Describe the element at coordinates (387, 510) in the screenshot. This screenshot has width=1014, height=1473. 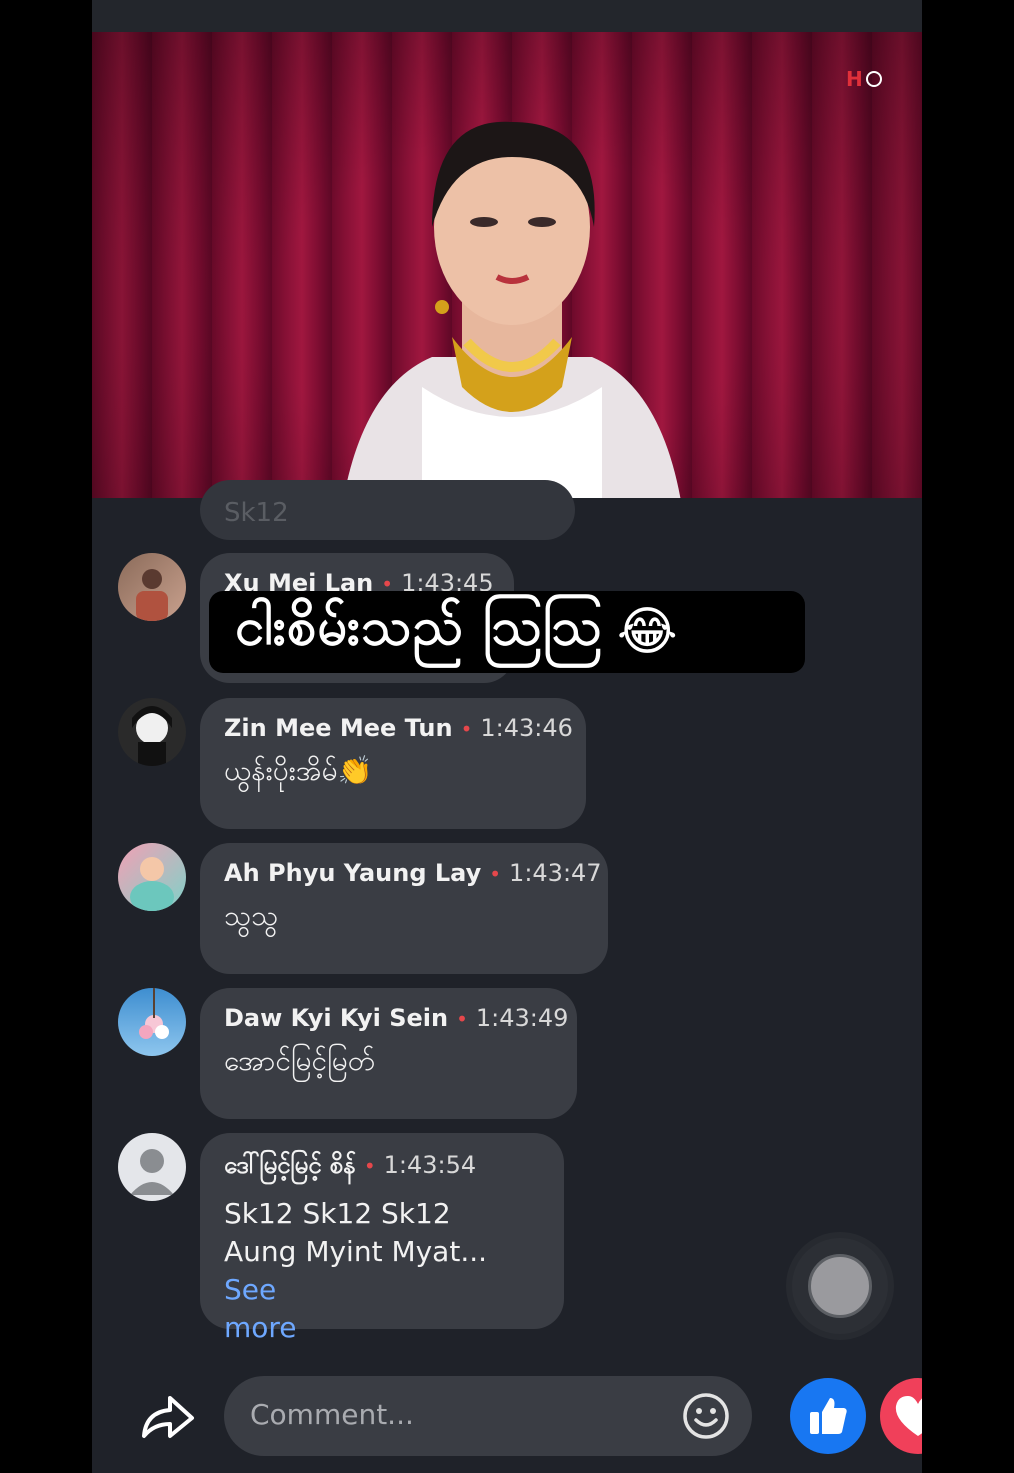
I see `comment-bubble-partial: Sk12` at that location.